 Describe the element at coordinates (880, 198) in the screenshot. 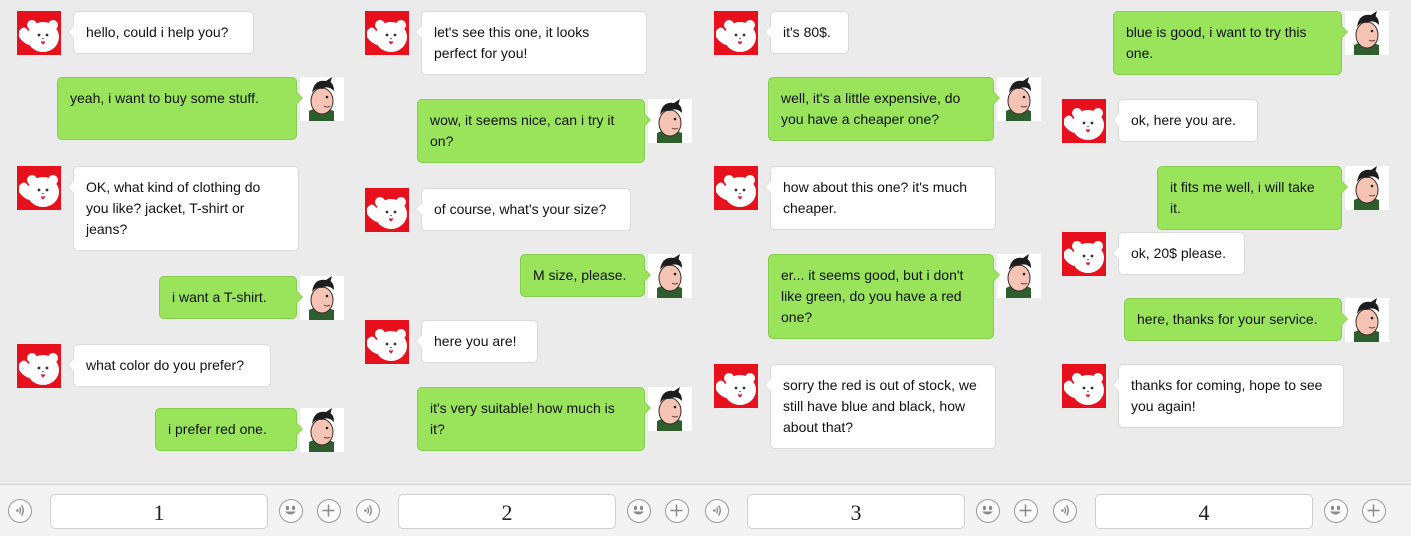

I see `shop-message-bubble: how about this one? it's much cheaper.` at that location.